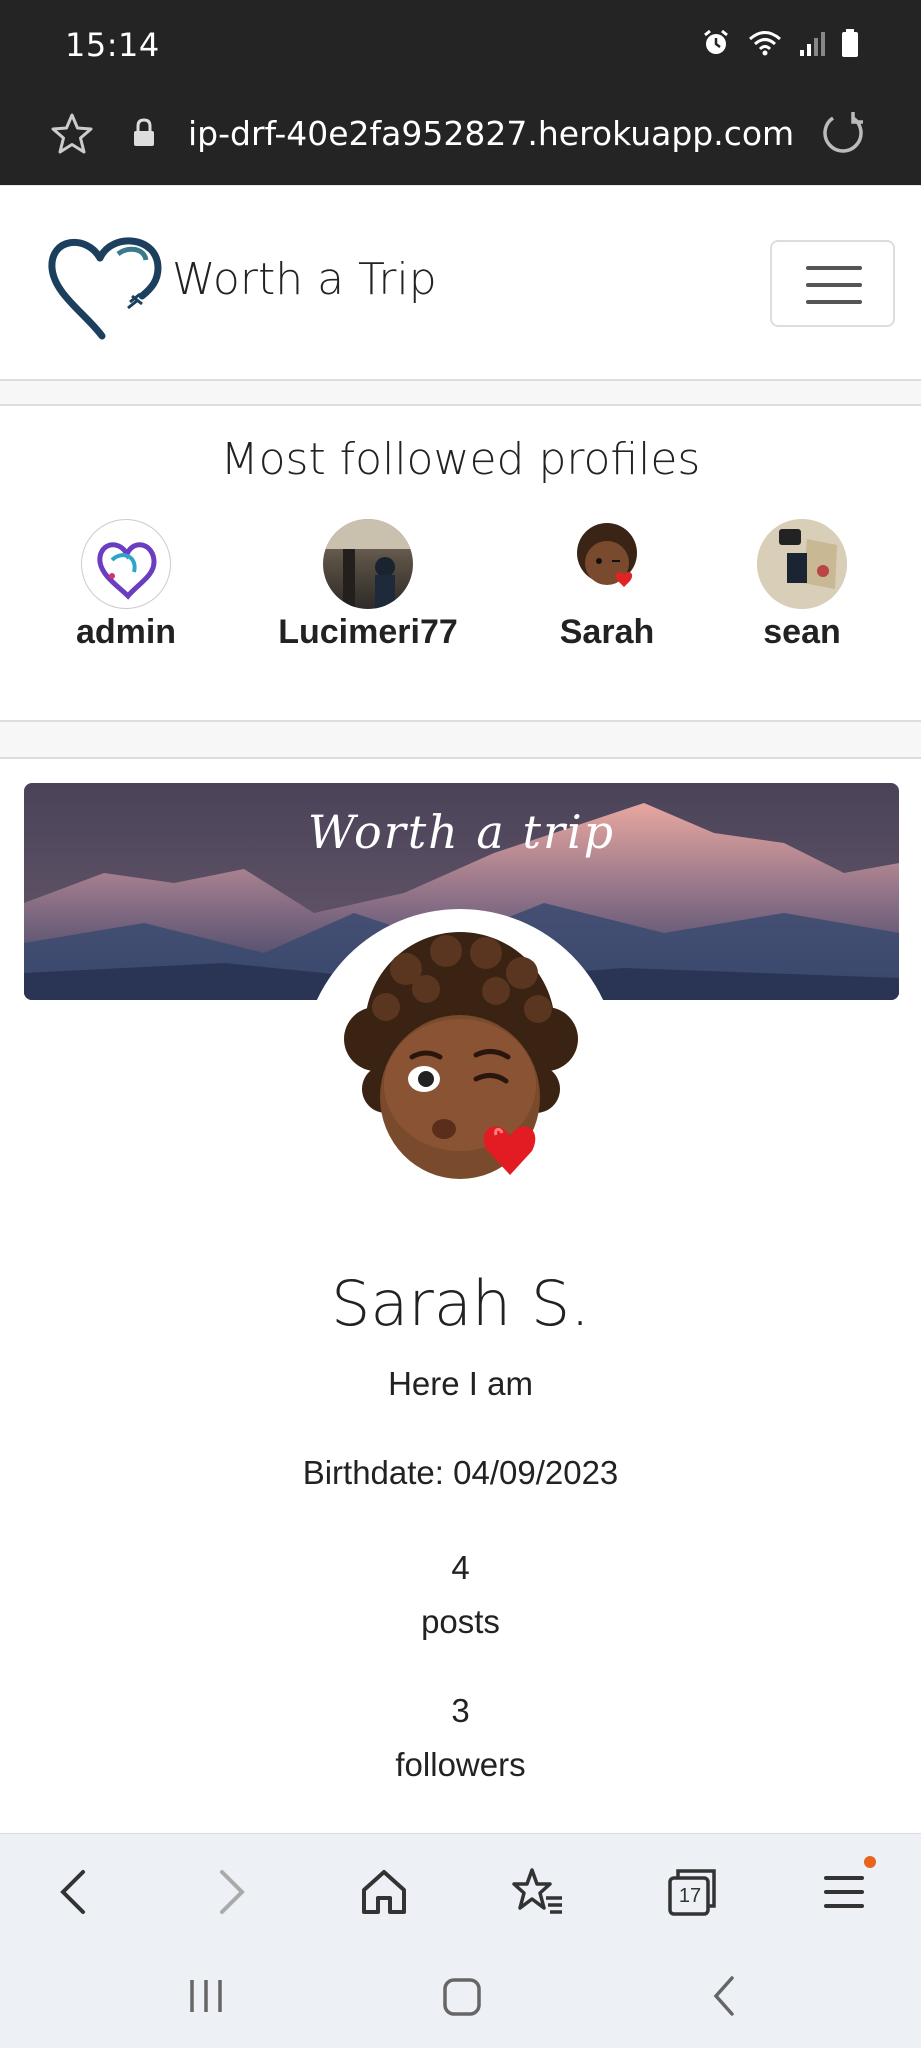 The width and height of the screenshot is (921, 2048). Describe the element at coordinates (844, 1892) in the screenshot. I see `hamburger-menu-icon` at that location.